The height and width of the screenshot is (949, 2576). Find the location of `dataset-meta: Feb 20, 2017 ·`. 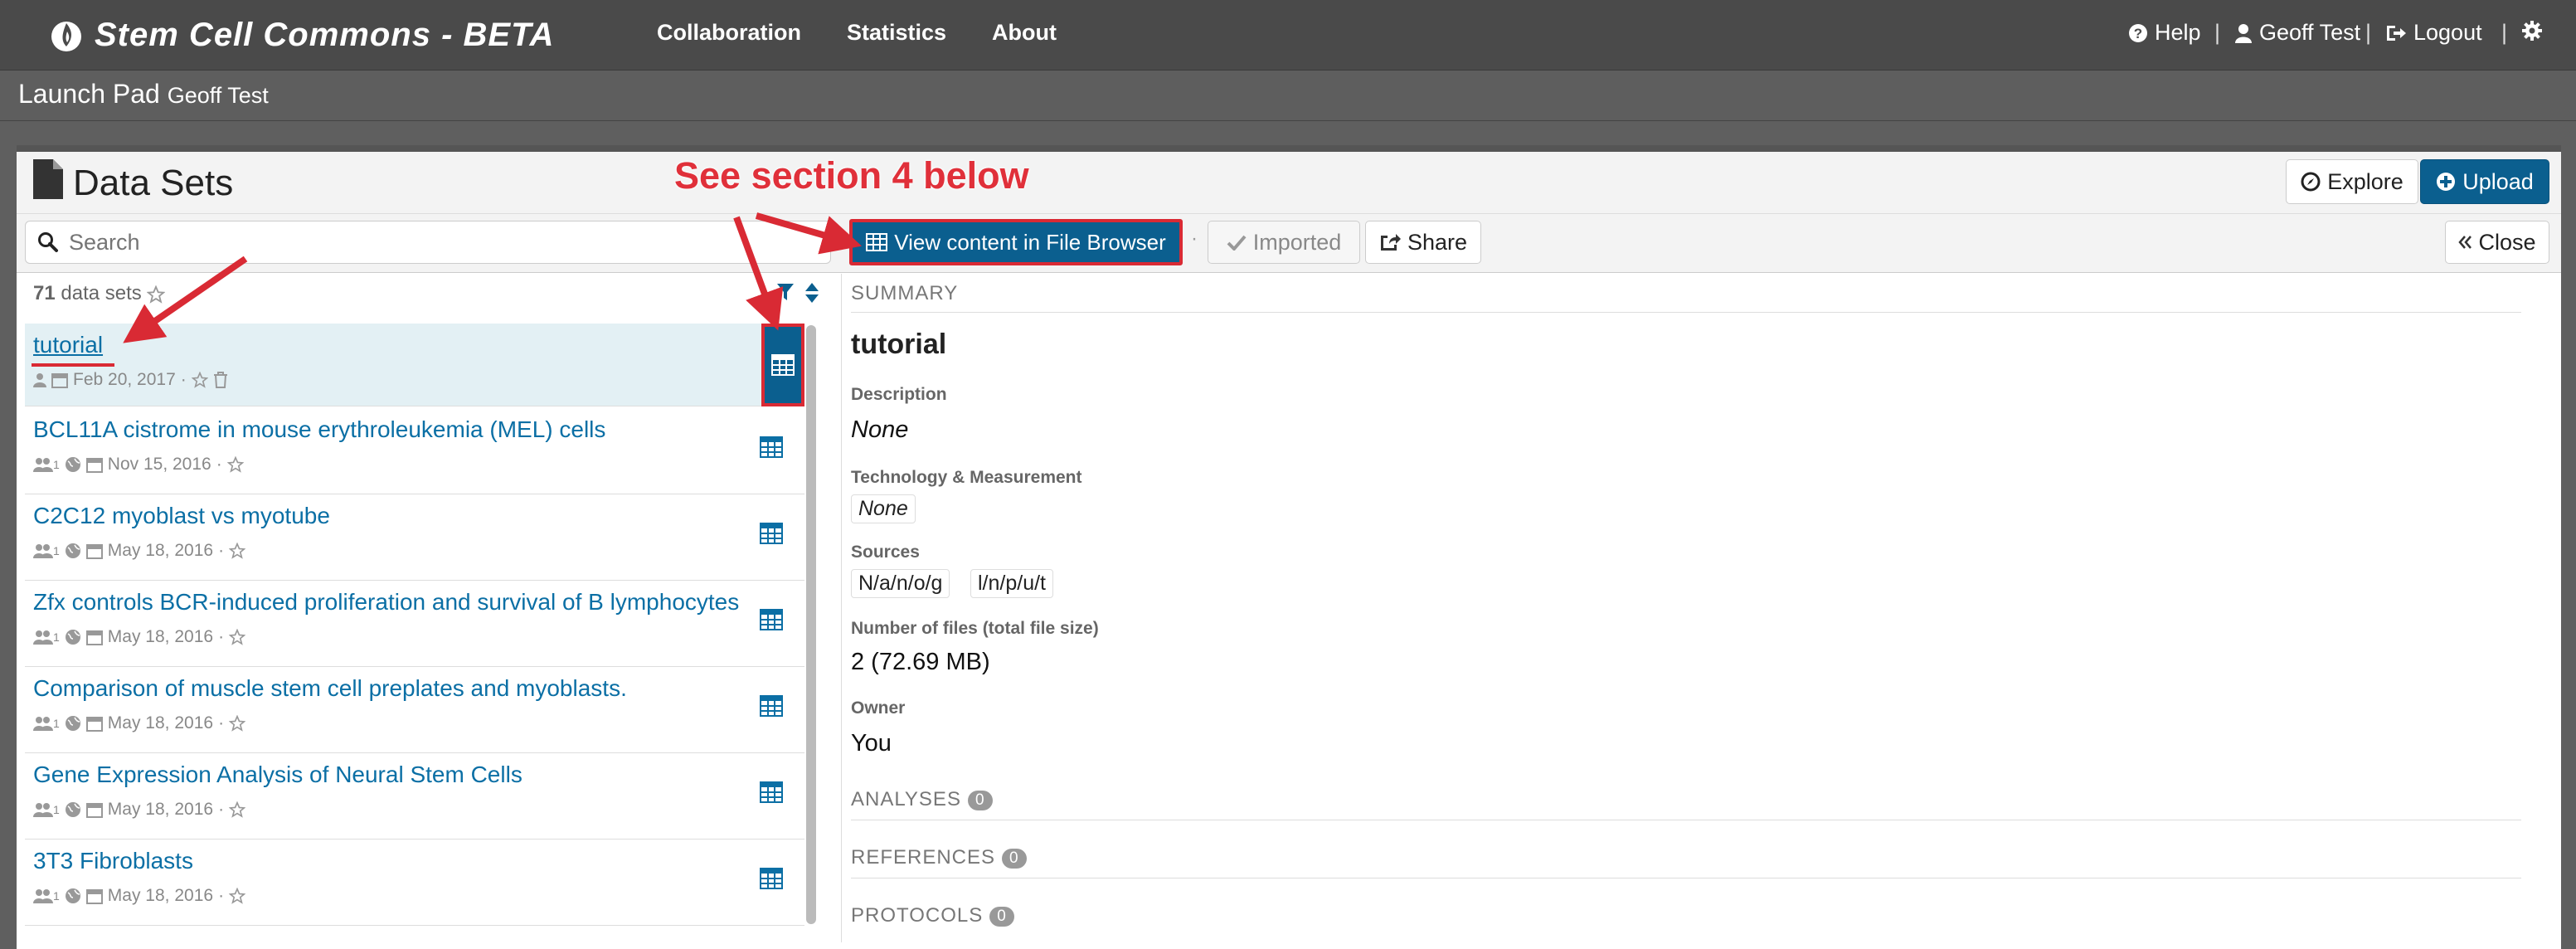

dataset-meta: Feb 20, 2017 · is located at coordinates (131, 380).